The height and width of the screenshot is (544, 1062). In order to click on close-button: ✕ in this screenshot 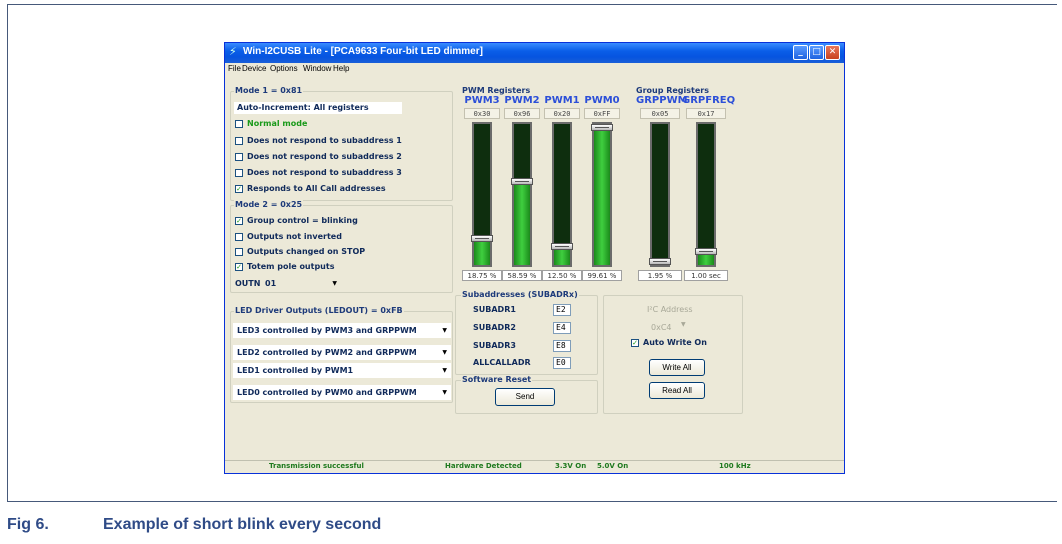, I will do `click(832, 52)`.